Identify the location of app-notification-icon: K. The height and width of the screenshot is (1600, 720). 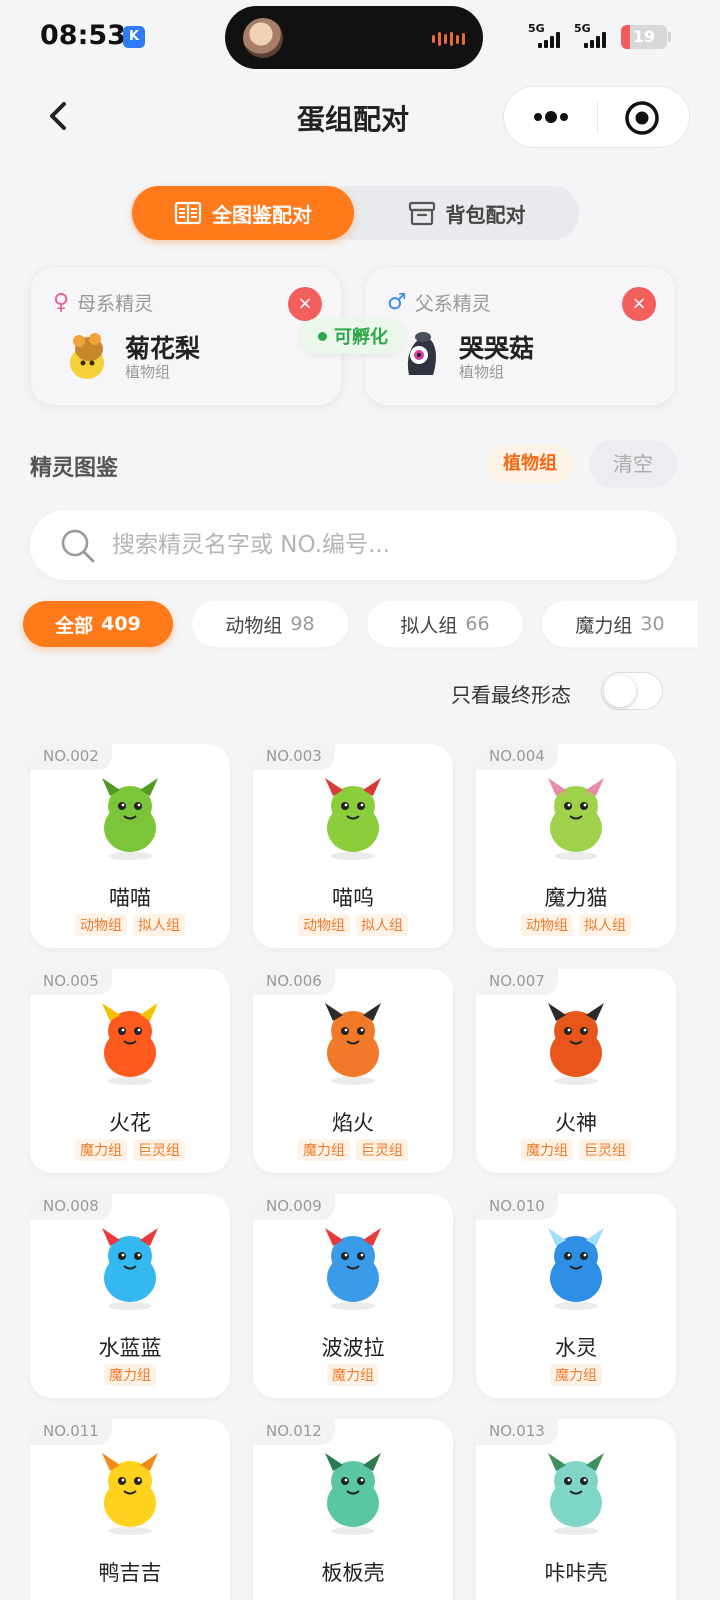
(134, 37).